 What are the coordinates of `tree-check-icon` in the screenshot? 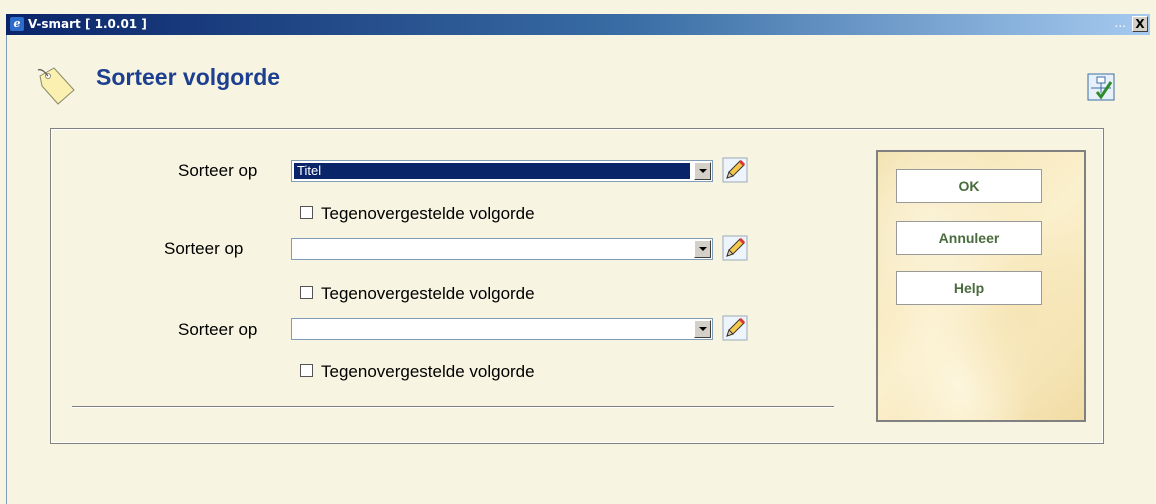 It's located at (1101, 87).